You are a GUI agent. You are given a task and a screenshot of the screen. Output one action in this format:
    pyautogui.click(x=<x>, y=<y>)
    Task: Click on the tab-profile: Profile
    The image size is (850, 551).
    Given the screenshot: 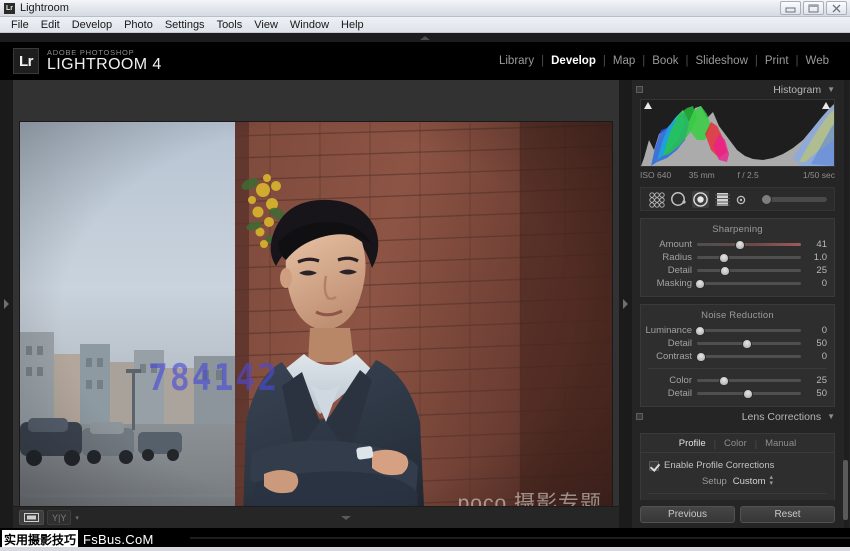 What is the action you would take?
    pyautogui.click(x=692, y=443)
    